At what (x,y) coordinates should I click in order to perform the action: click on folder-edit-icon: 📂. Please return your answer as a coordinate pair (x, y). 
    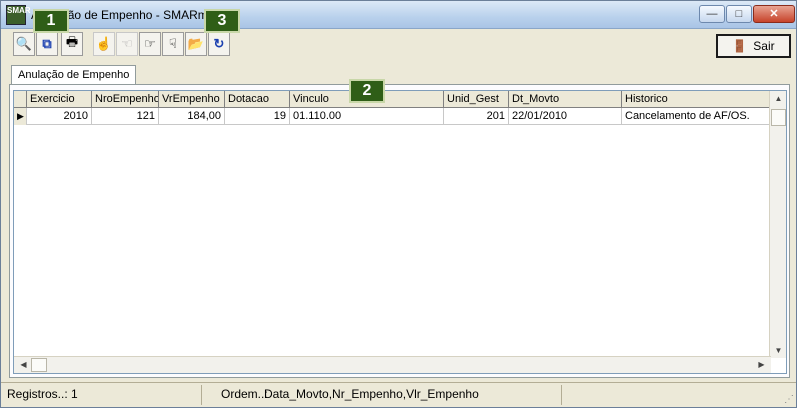
    Looking at the image, I should click on (196, 43).